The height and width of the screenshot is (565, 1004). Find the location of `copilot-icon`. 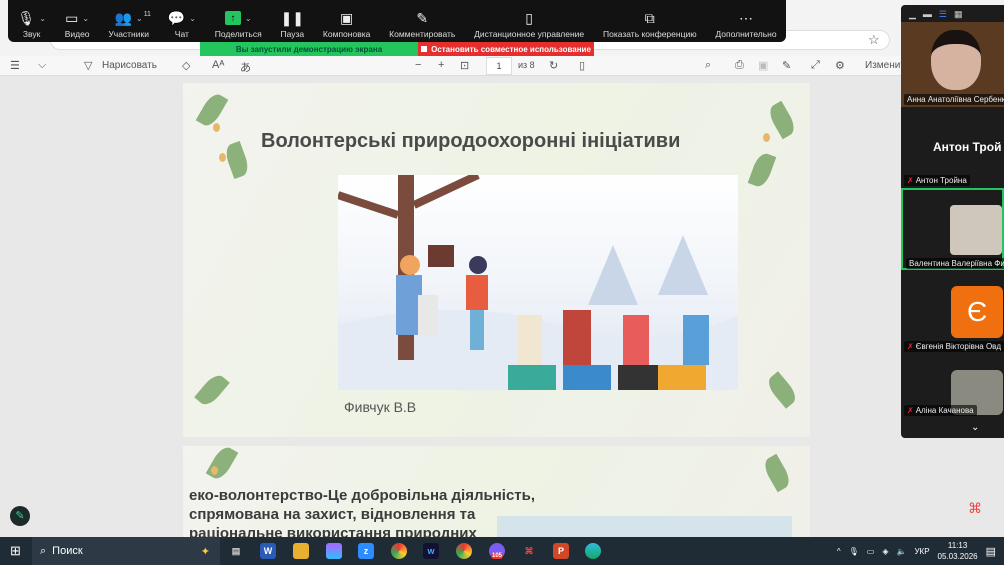

copilot-icon is located at coordinates (334, 551).